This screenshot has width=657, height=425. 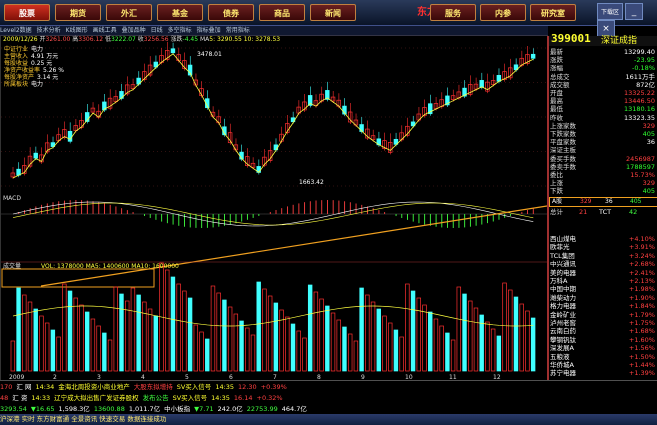 I want to click on gainer-name: 格力电器, so click(x=563, y=306).